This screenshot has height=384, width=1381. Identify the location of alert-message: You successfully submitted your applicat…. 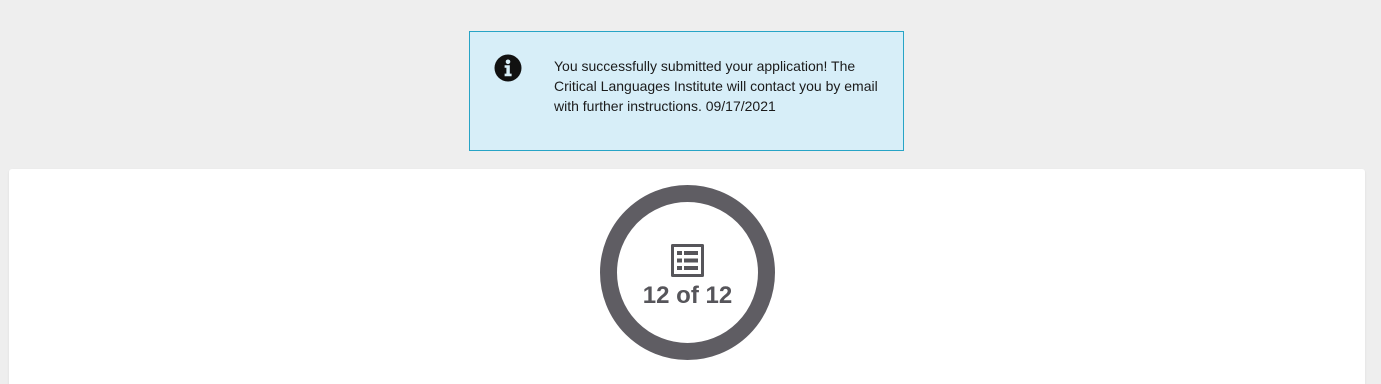
(716, 86).